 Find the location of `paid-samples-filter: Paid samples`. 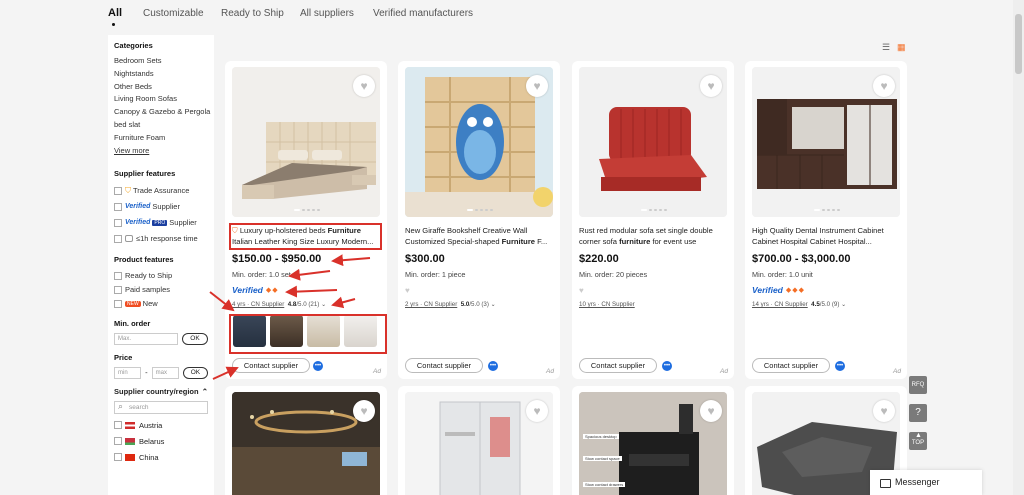

paid-samples-filter: Paid samples is located at coordinates (161, 290).